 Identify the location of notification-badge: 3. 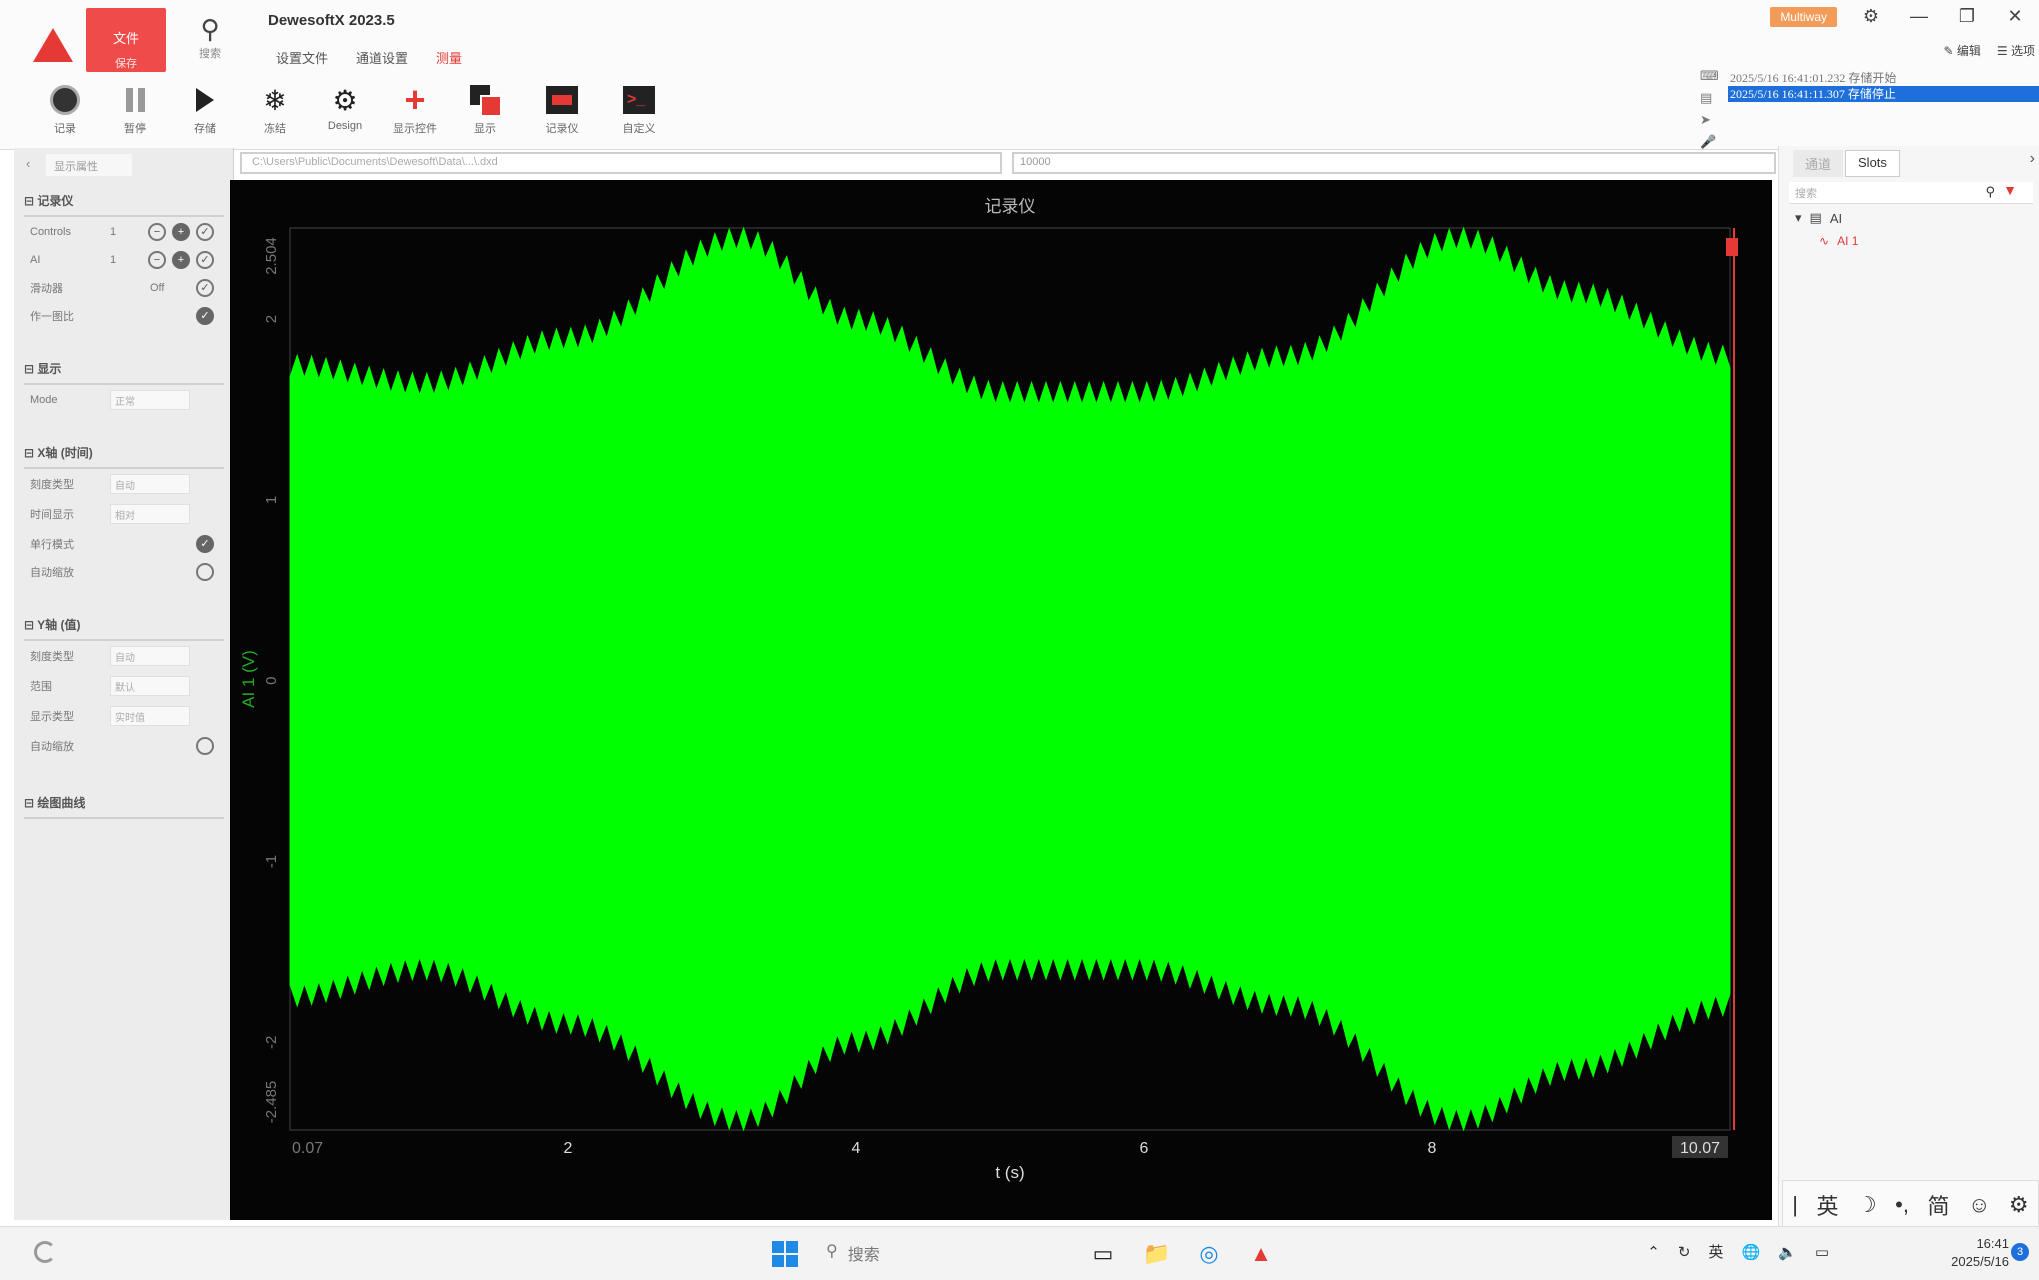
(2020, 1252).